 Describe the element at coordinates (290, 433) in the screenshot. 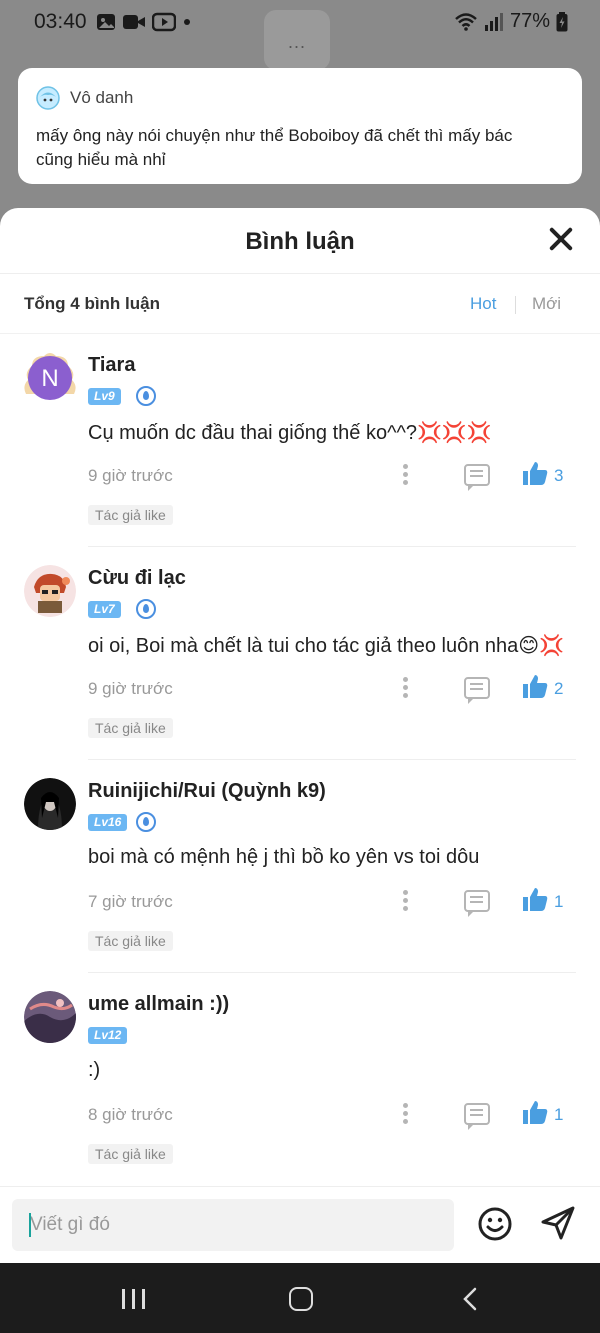

I see `comment-text: Cụ muốn dc đầu thai giống thế ko^^?💢💢💢` at that location.